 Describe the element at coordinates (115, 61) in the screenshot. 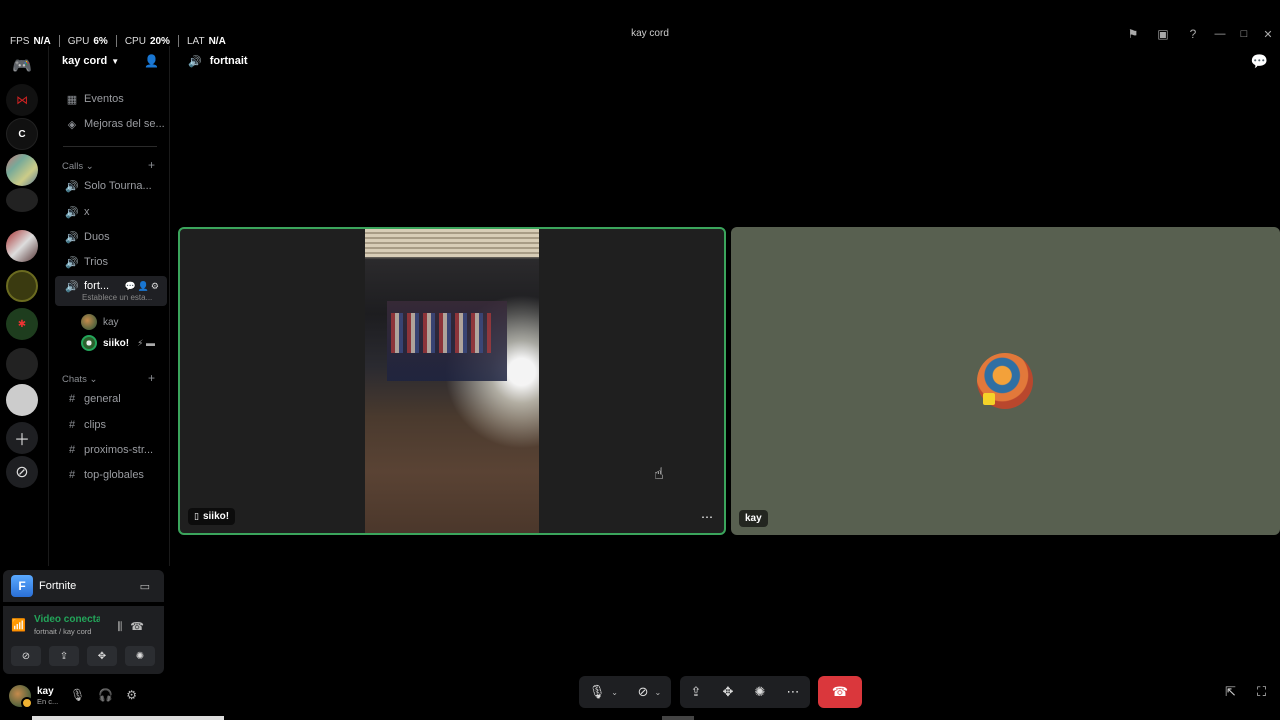

I see `chevron-down-icon: ▼` at that location.